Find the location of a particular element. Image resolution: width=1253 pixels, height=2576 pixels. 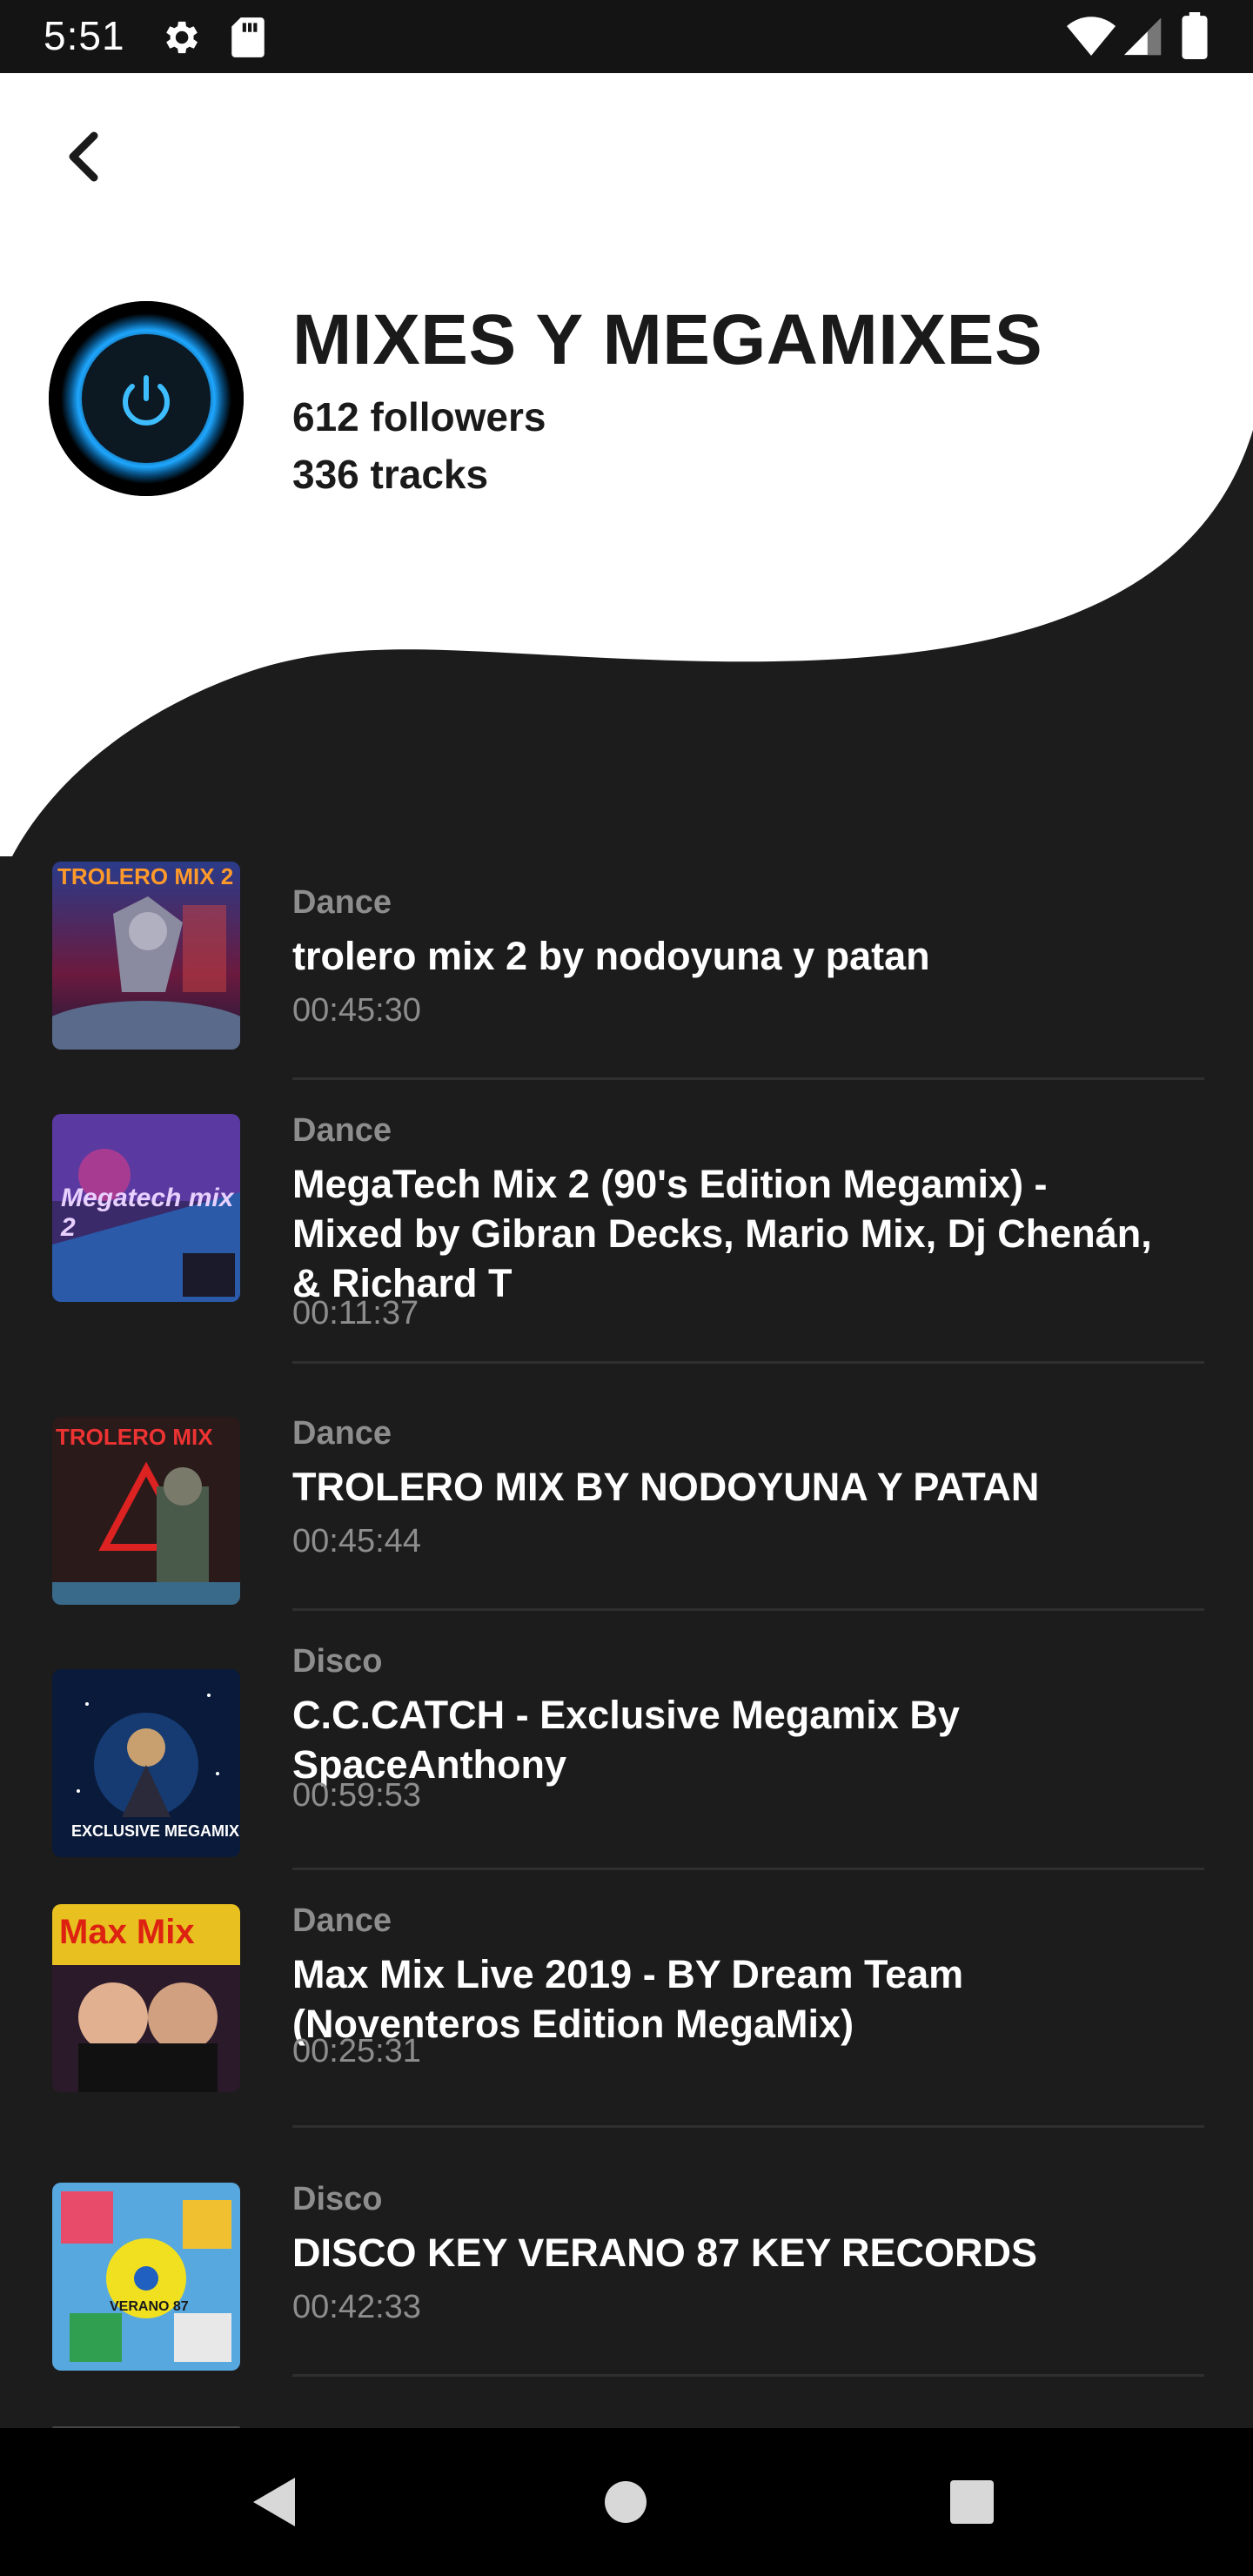

nav-back-button is located at coordinates (274, 2502).